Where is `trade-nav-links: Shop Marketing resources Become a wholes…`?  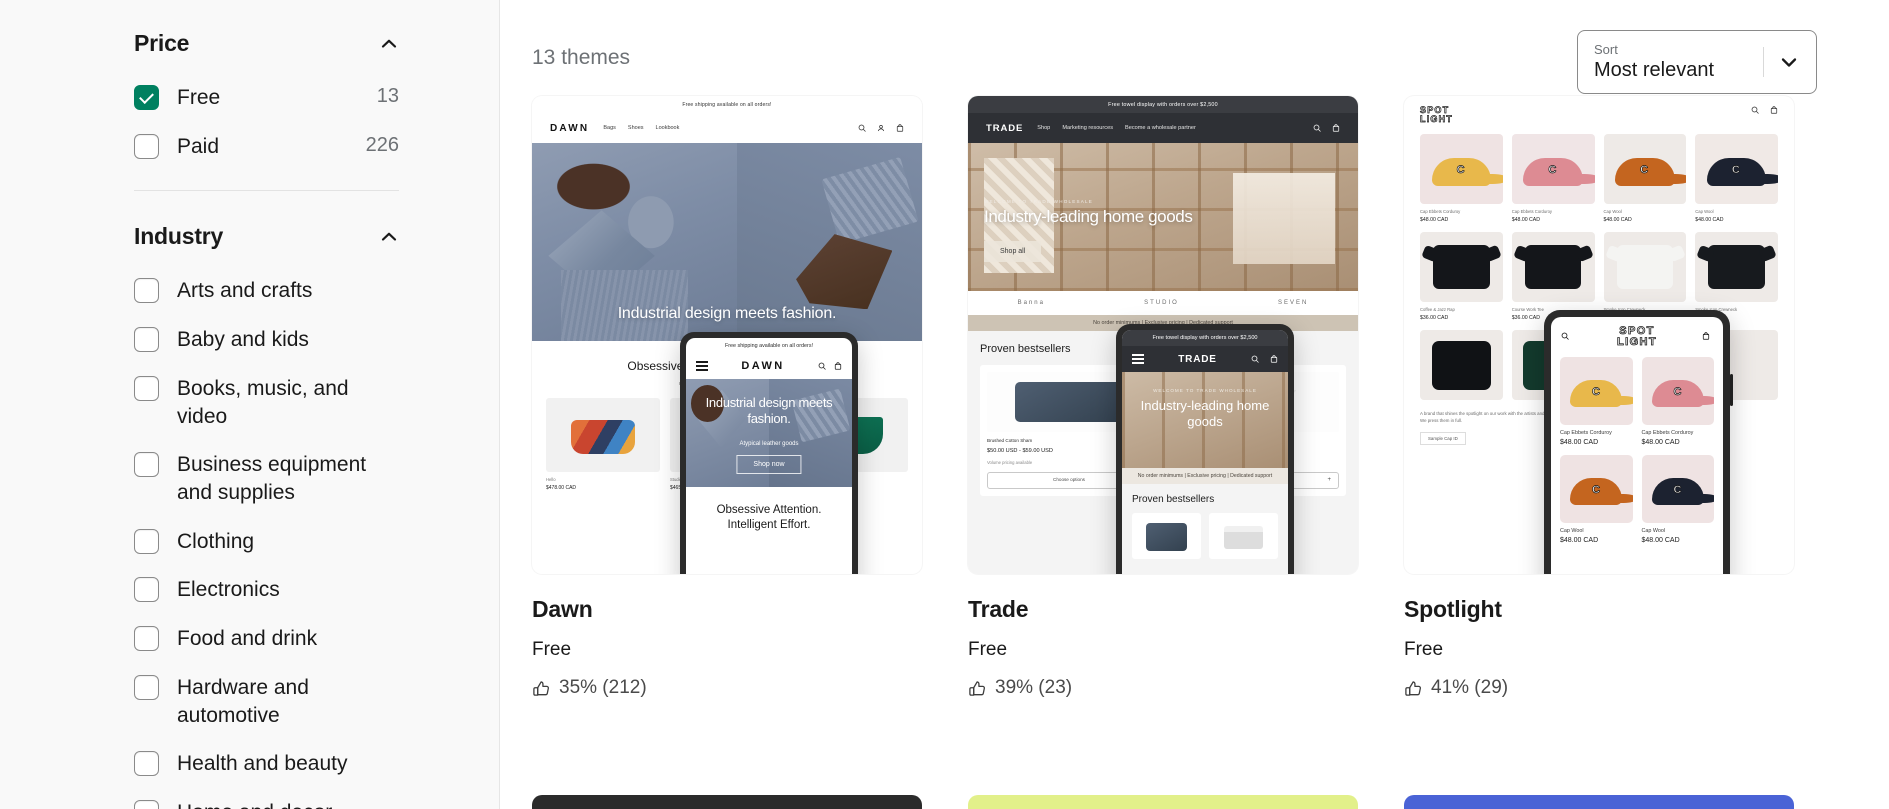
trade-nav-links: Shop Marketing resources Become a wholes… is located at coordinates (1116, 128).